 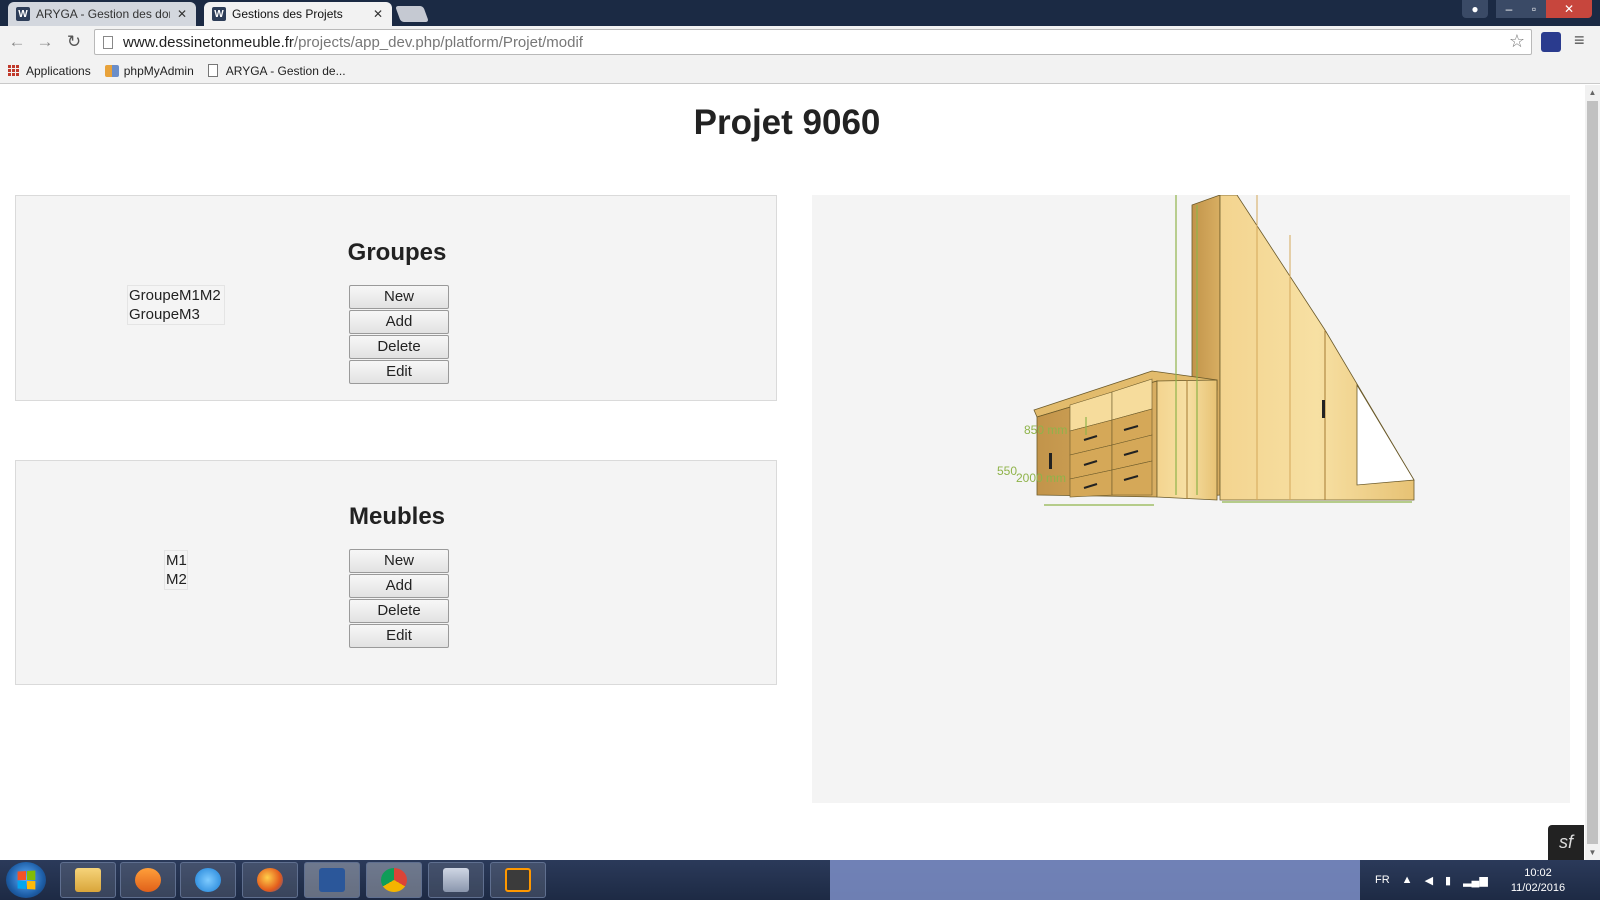 I want to click on groupes-new-button: New, so click(x=399, y=297).